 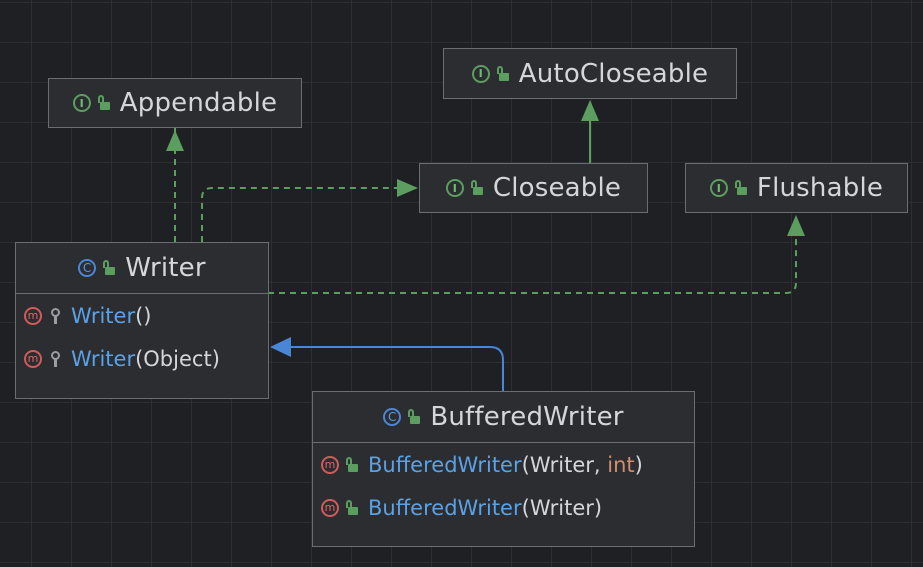 I want to click on edge-writer-implements-closeable, so click(x=299, y=214).